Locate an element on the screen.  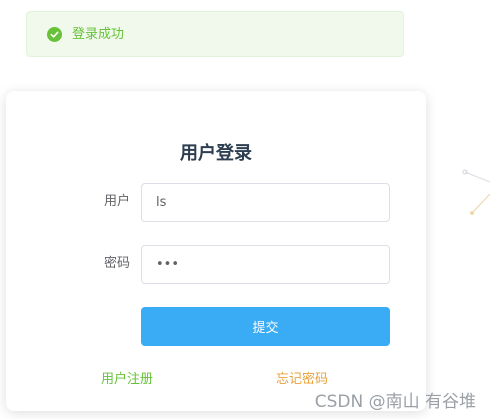
background-decoration is located at coordinates (476, 192).